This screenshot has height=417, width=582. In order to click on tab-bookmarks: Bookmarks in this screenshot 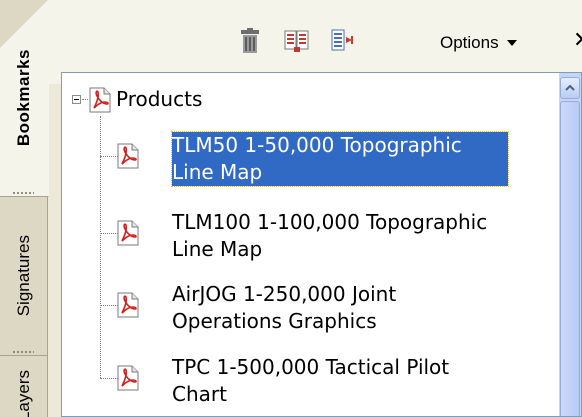, I will do `click(24, 98)`.